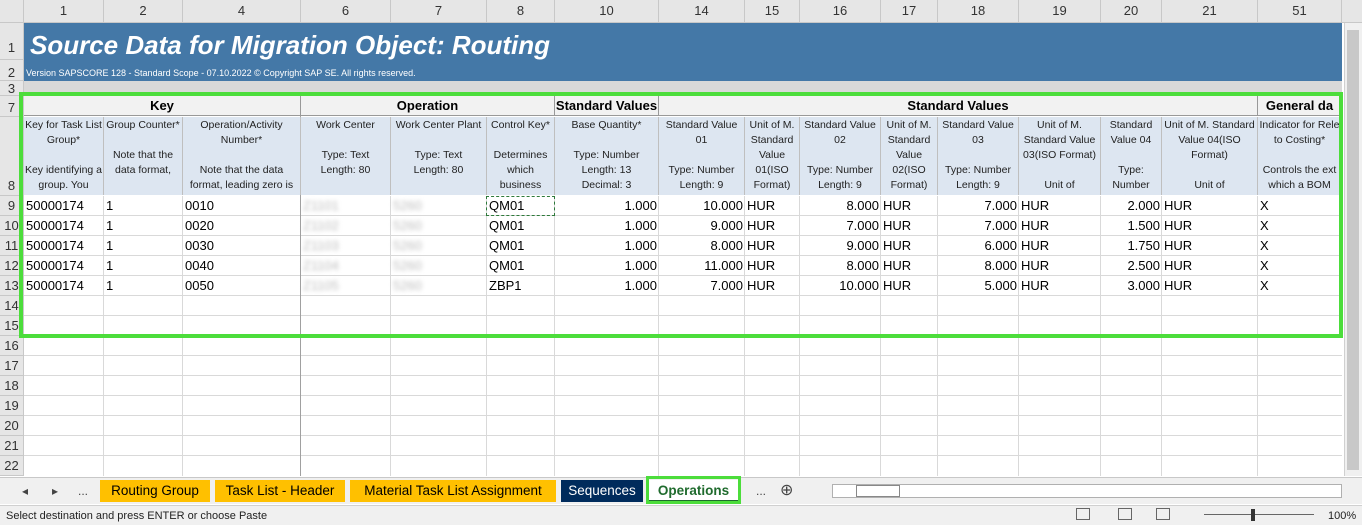  Describe the element at coordinates (978, 11) in the screenshot. I see `column-header: 18` at that location.